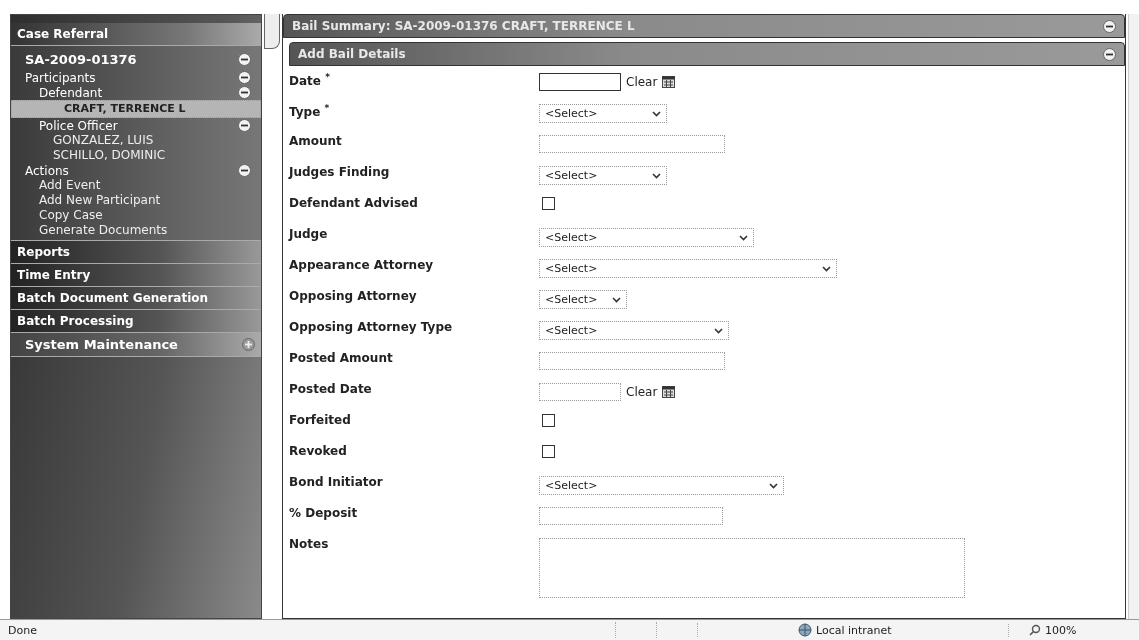 The height and width of the screenshot is (640, 1139). What do you see at coordinates (272, 31) in the screenshot?
I see `sidebar-collapse-handle` at bounding box center [272, 31].